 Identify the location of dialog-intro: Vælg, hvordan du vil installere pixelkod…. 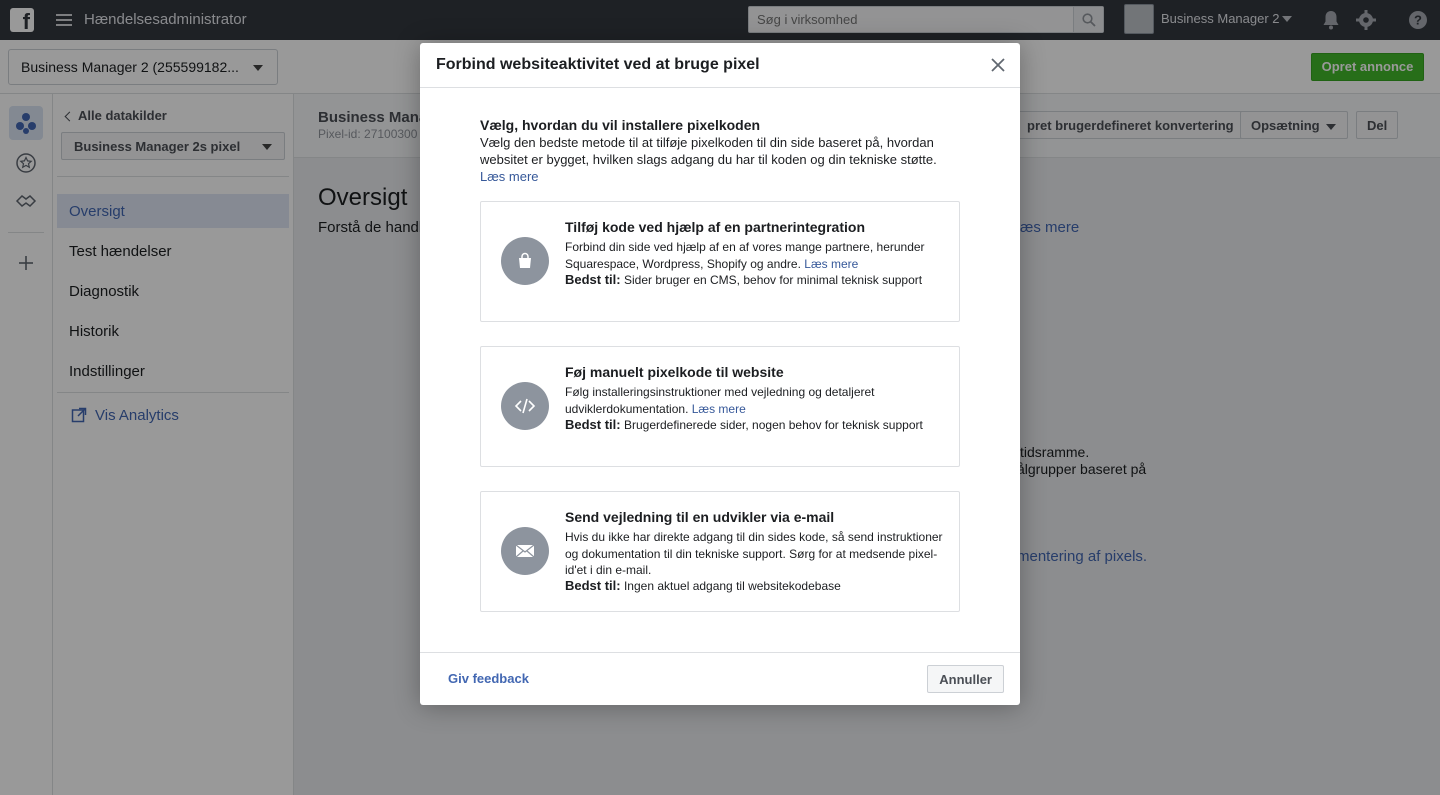
(720, 150).